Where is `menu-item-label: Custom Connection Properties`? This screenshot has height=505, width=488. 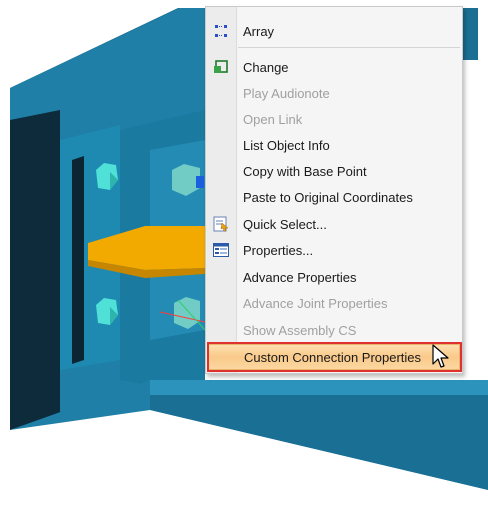 menu-item-label: Custom Connection Properties is located at coordinates (333, 357).